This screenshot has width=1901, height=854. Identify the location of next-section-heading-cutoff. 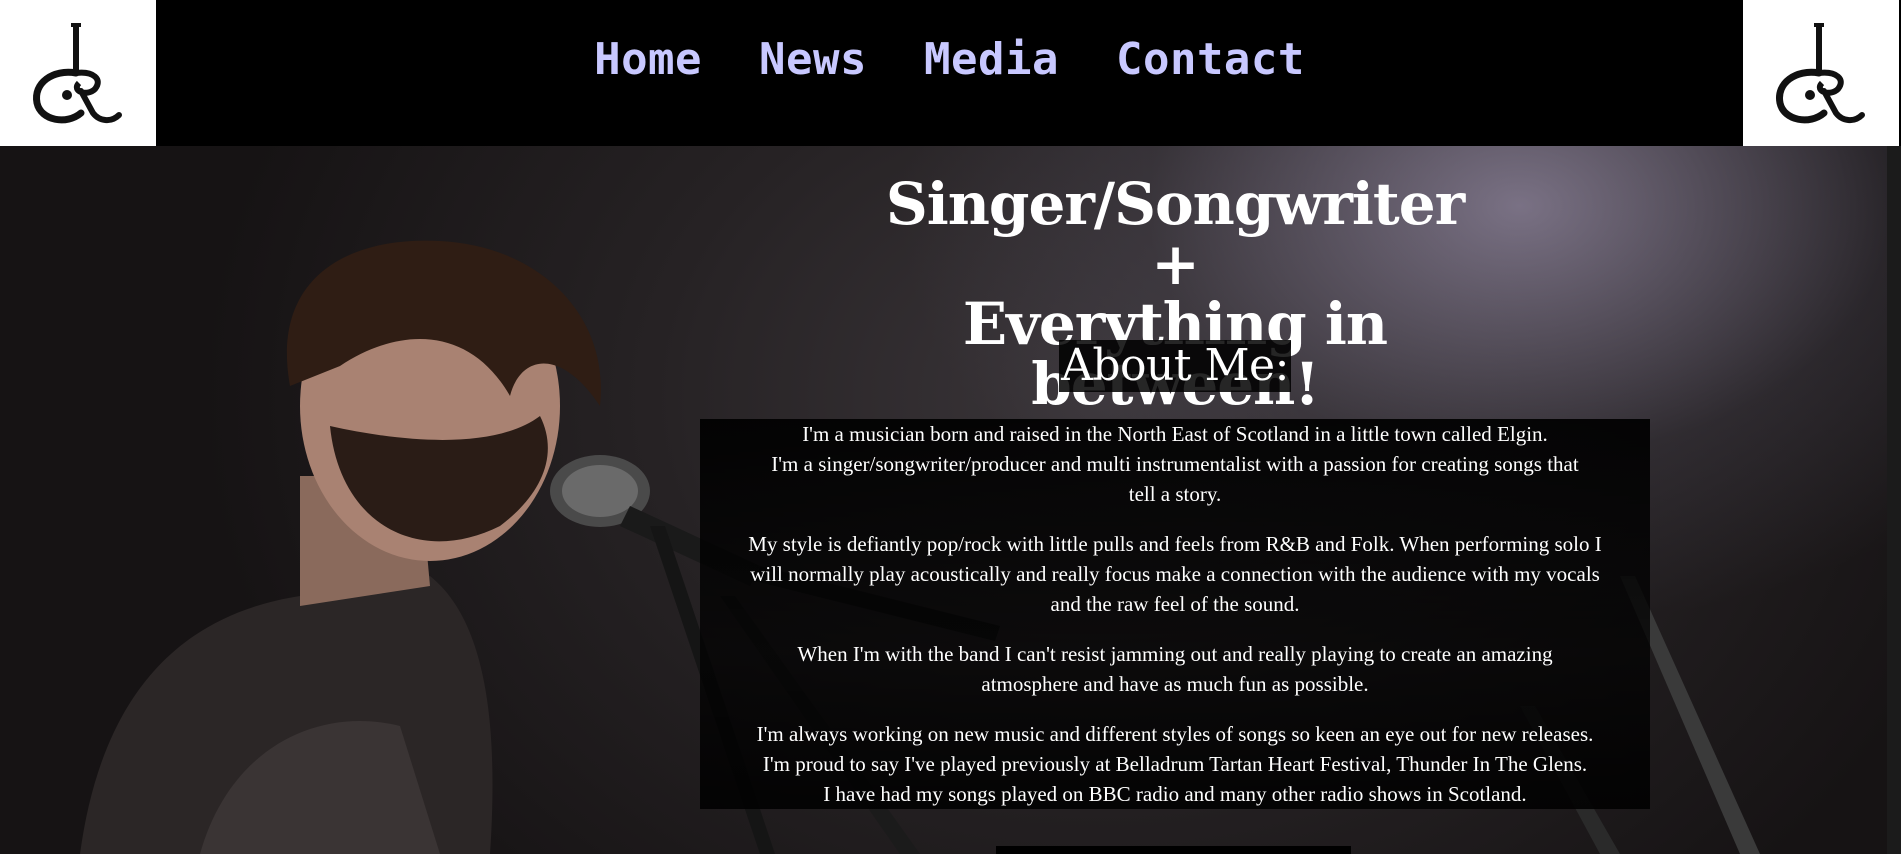
(1173, 850).